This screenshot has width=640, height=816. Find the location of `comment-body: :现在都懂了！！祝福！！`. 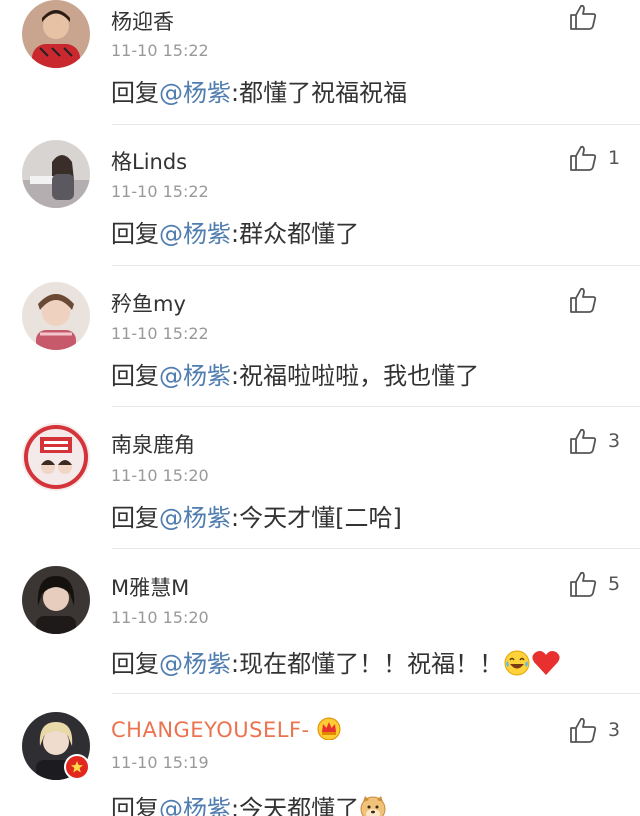

comment-body: :现在都懂了！！祝福！！ is located at coordinates (367, 664).